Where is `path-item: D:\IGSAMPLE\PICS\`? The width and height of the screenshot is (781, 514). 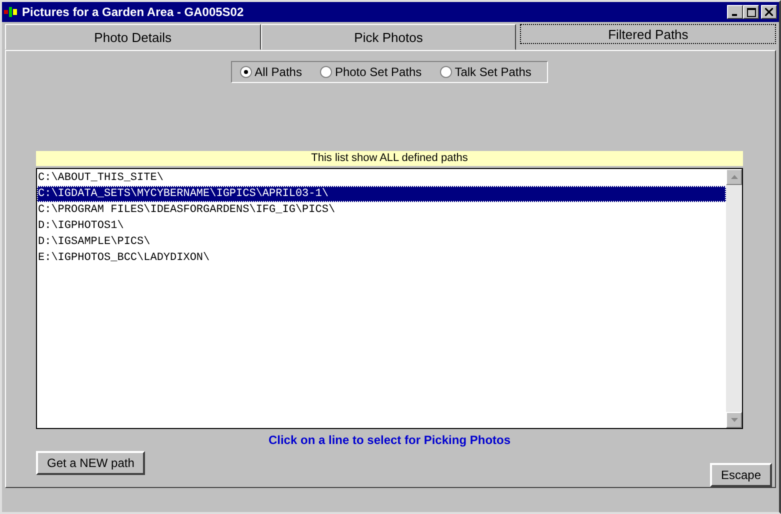
path-item: D:\IGSAMPLE\PICS\ is located at coordinates (381, 242).